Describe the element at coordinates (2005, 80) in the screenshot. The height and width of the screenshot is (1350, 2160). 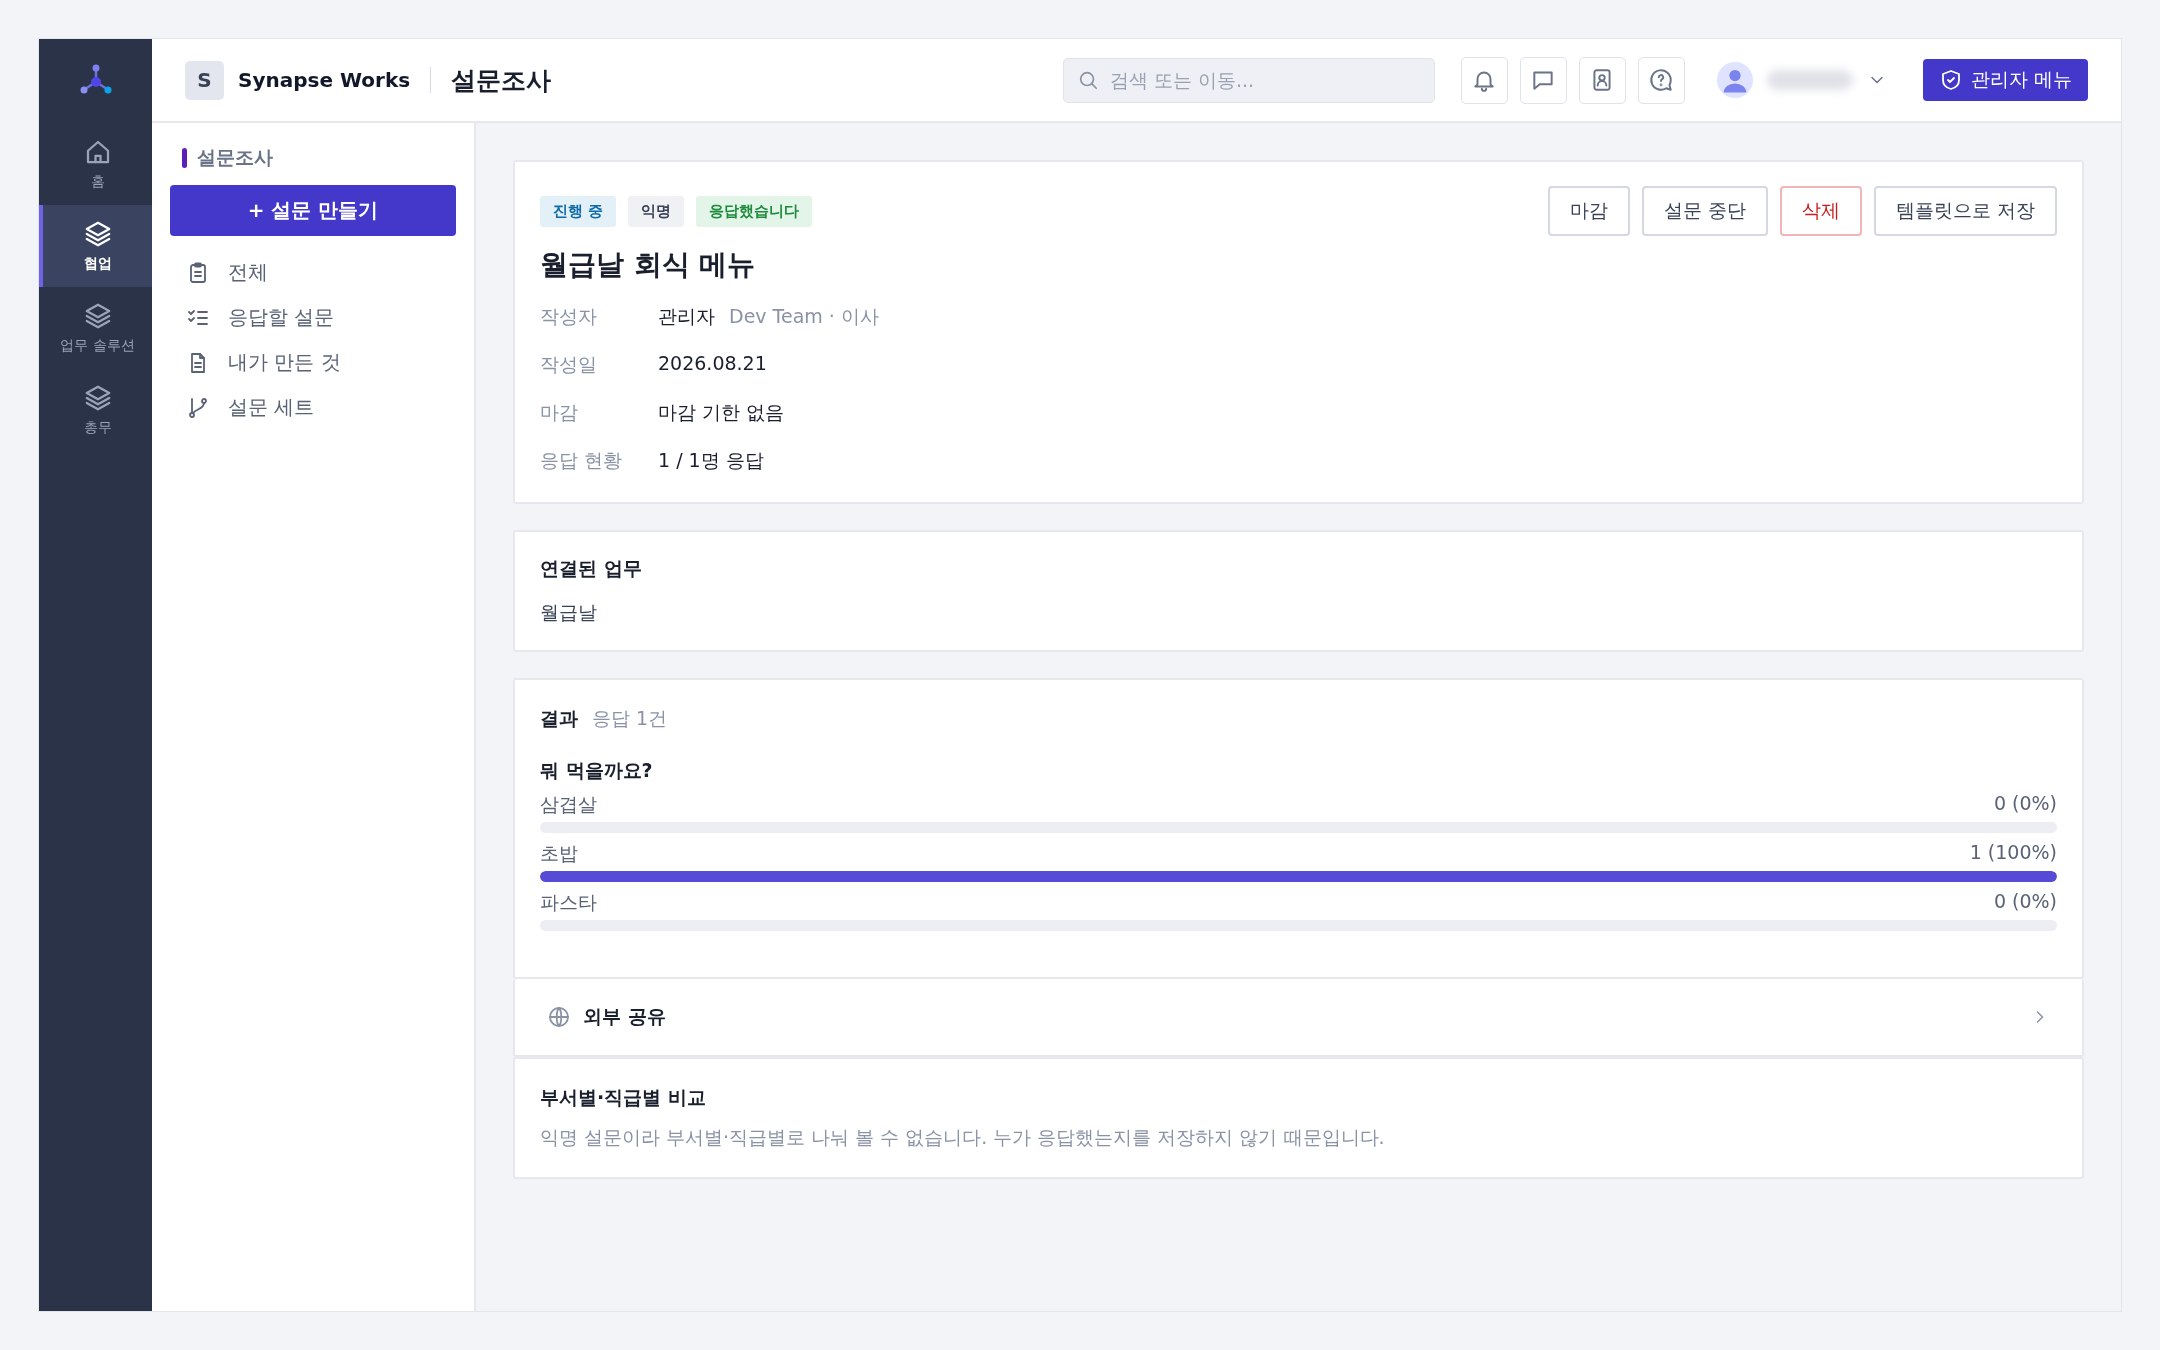
I see `admin-menu-button: 관리자 메뉴` at that location.